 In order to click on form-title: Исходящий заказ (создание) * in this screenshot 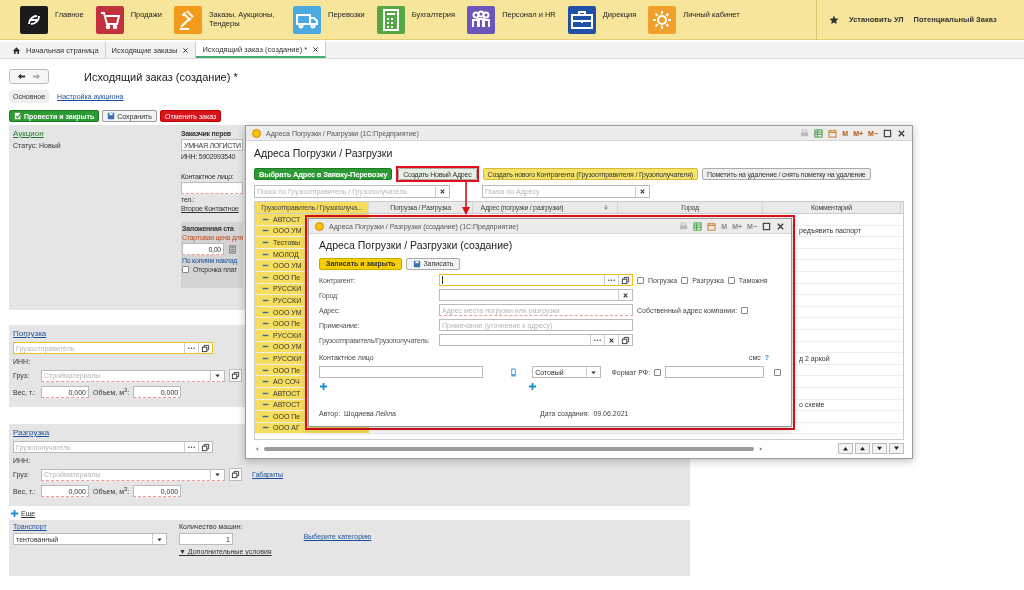, I will do `click(161, 76)`.